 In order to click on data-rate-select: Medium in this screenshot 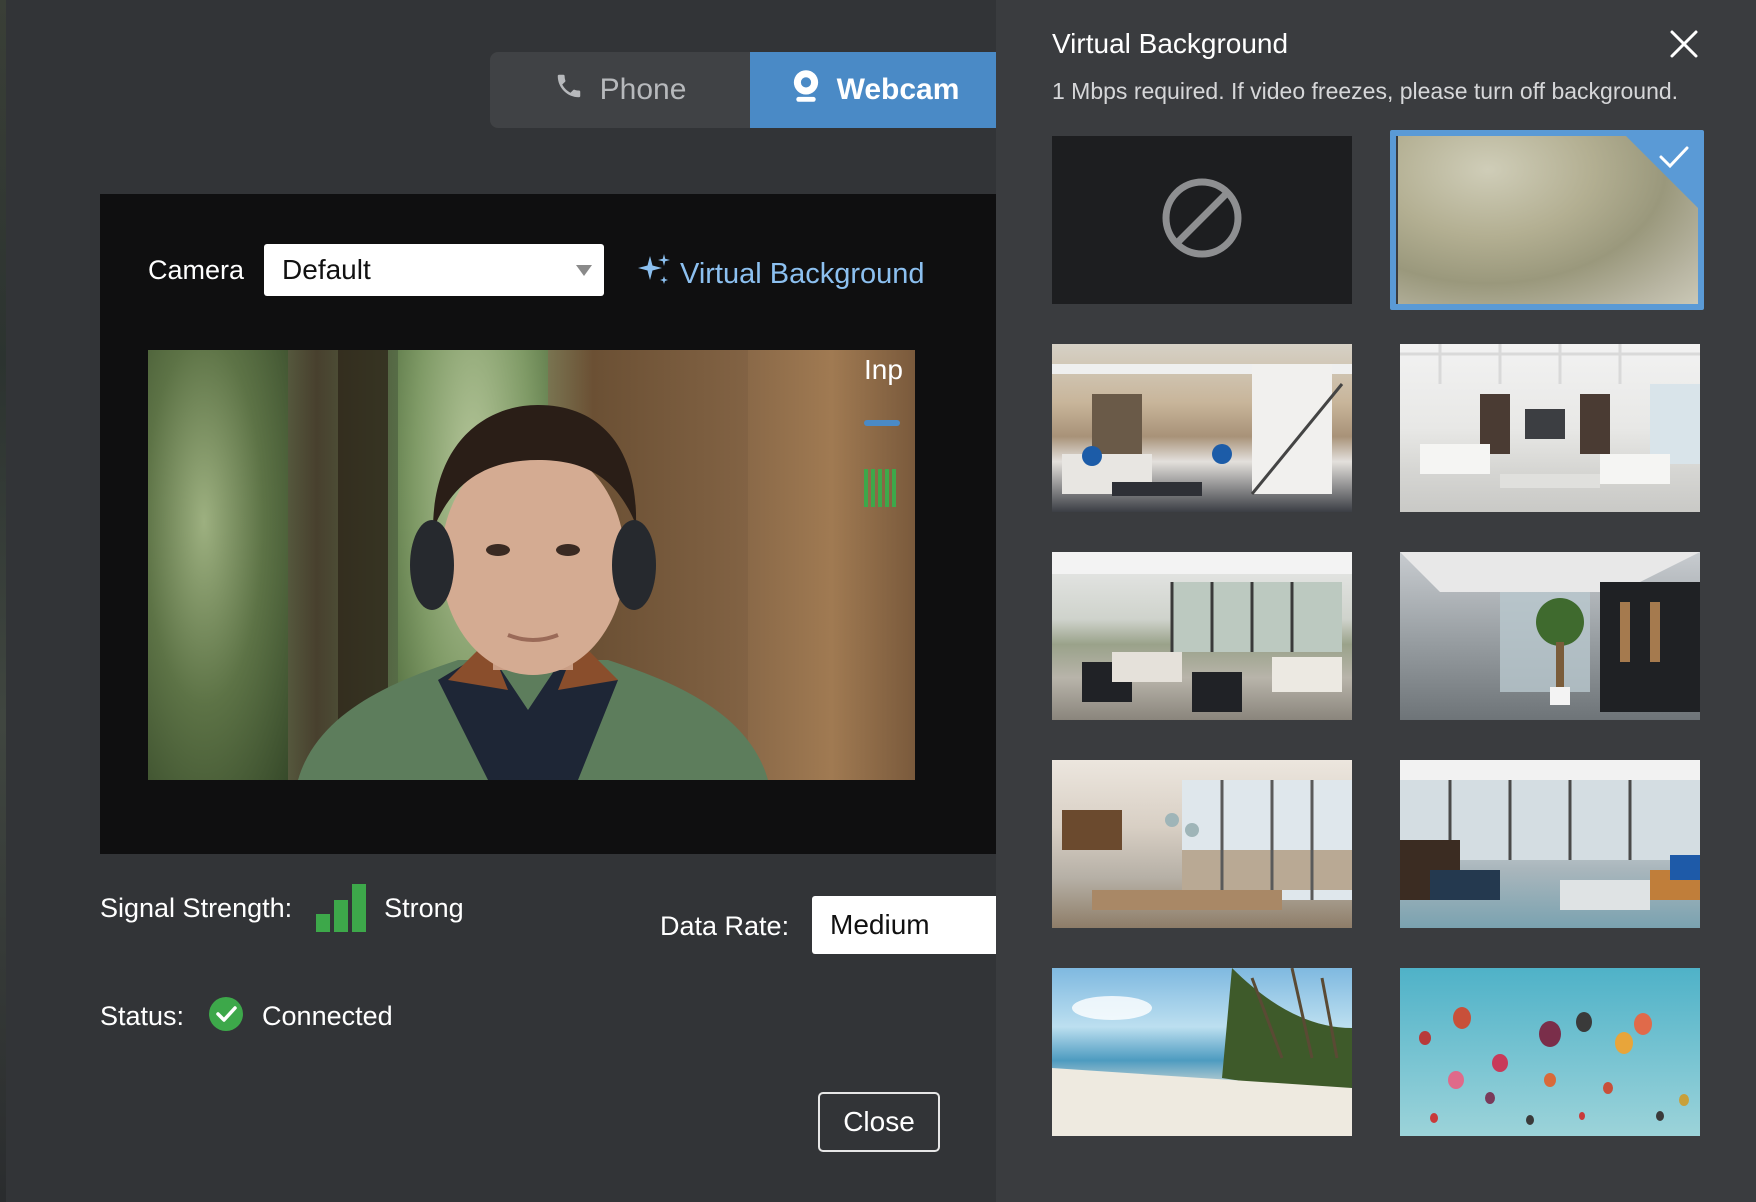, I will do `click(907, 925)`.